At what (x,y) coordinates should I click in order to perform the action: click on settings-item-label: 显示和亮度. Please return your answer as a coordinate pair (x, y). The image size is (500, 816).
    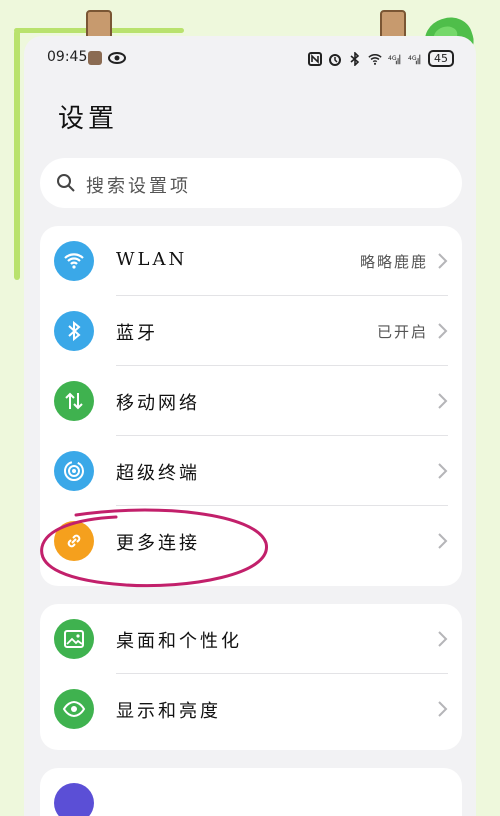
    Looking at the image, I should click on (168, 711).